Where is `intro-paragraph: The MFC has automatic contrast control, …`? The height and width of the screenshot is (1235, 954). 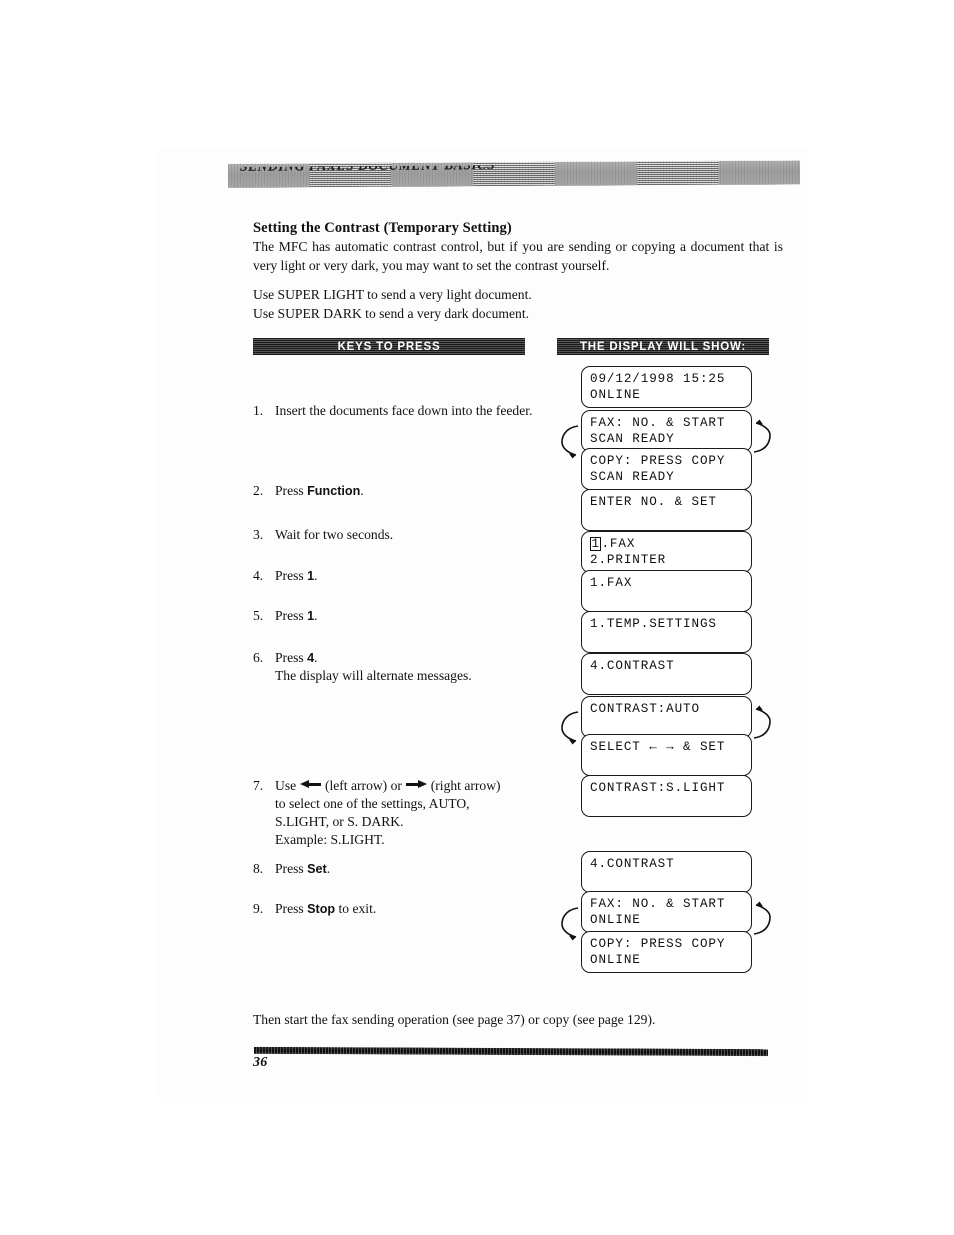
intro-paragraph: The MFC has automatic contrast control, … is located at coordinates (518, 256).